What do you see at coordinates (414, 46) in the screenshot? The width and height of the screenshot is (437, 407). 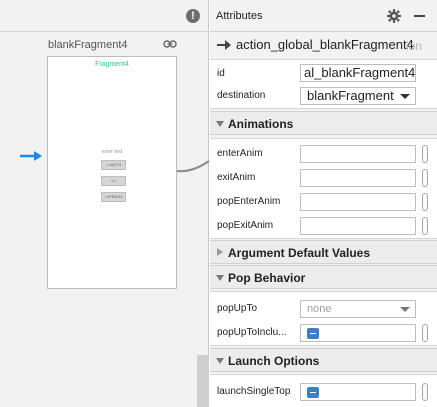 I see `action-name-overflow: ion` at bounding box center [414, 46].